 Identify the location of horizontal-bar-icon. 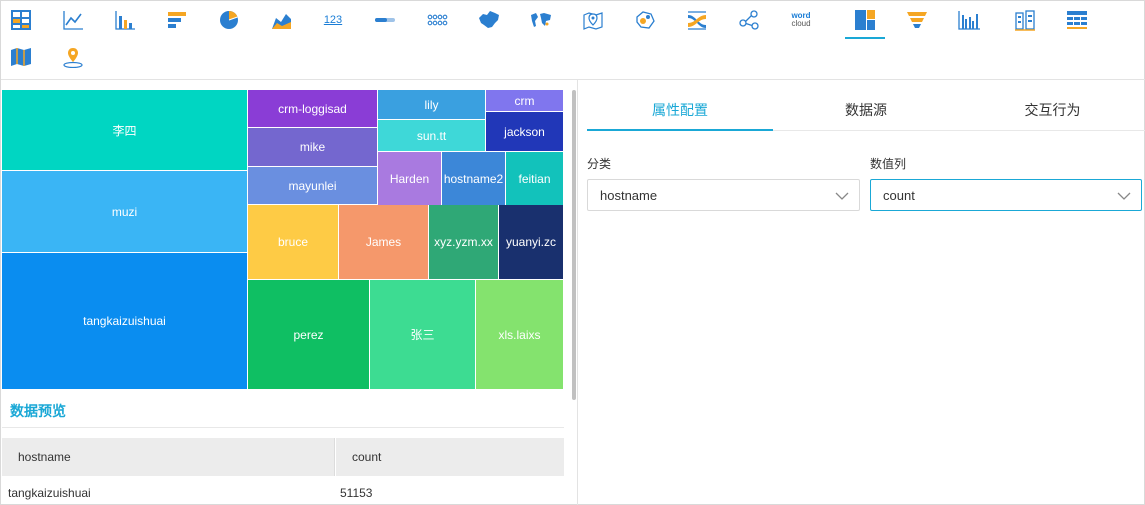
(177, 20).